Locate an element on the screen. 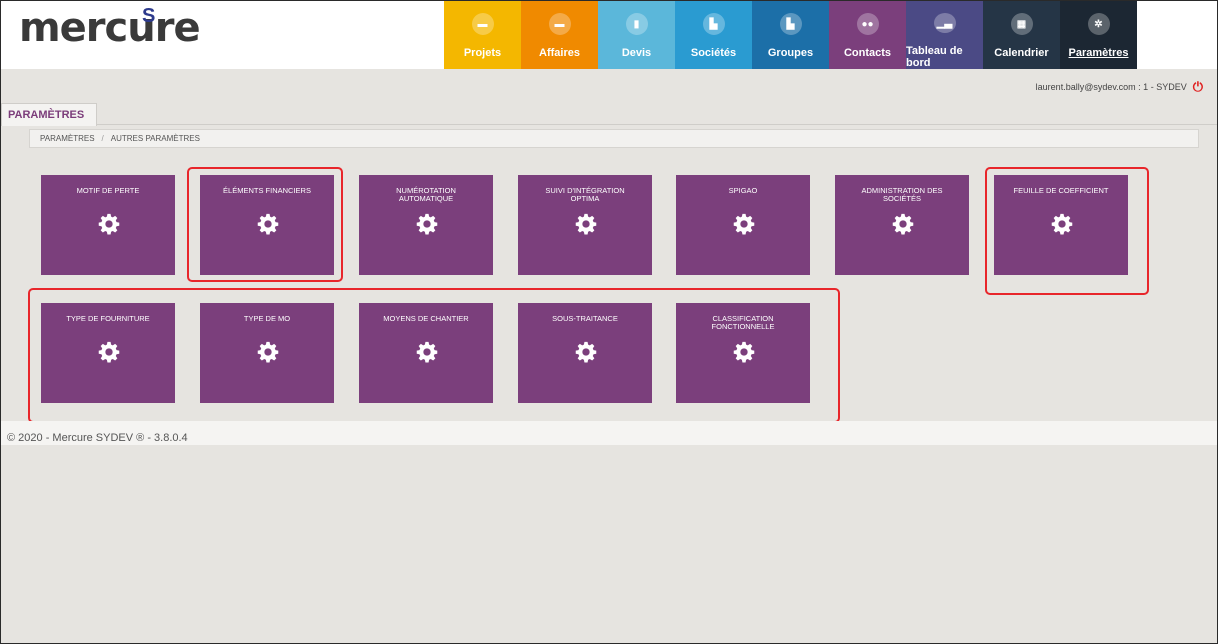 The height and width of the screenshot is (644, 1218). nav-affaires: ▬ Affaires is located at coordinates (559, 35).